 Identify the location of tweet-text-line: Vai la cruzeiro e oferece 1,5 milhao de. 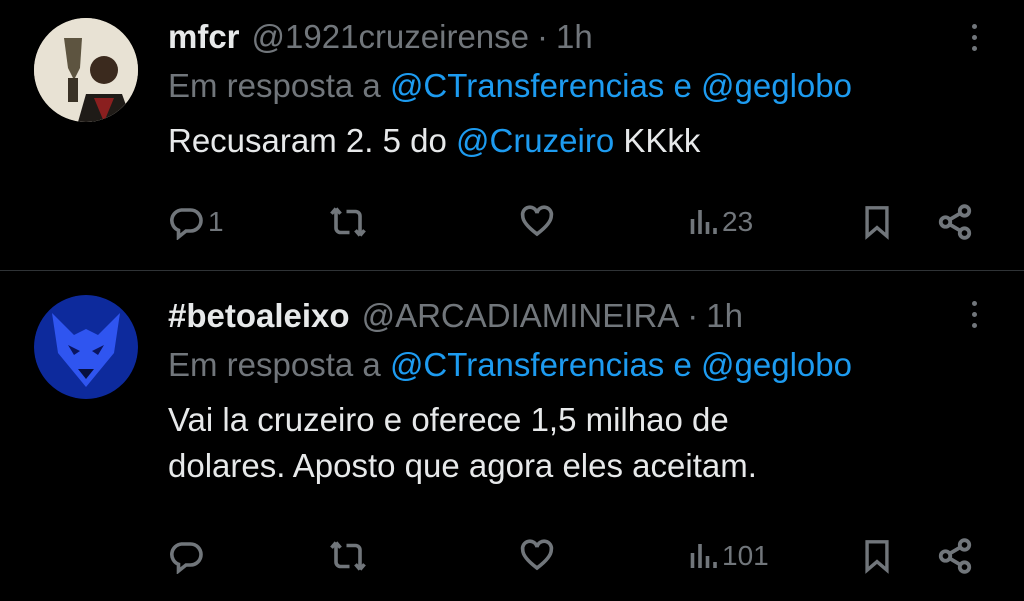
(448, 419).